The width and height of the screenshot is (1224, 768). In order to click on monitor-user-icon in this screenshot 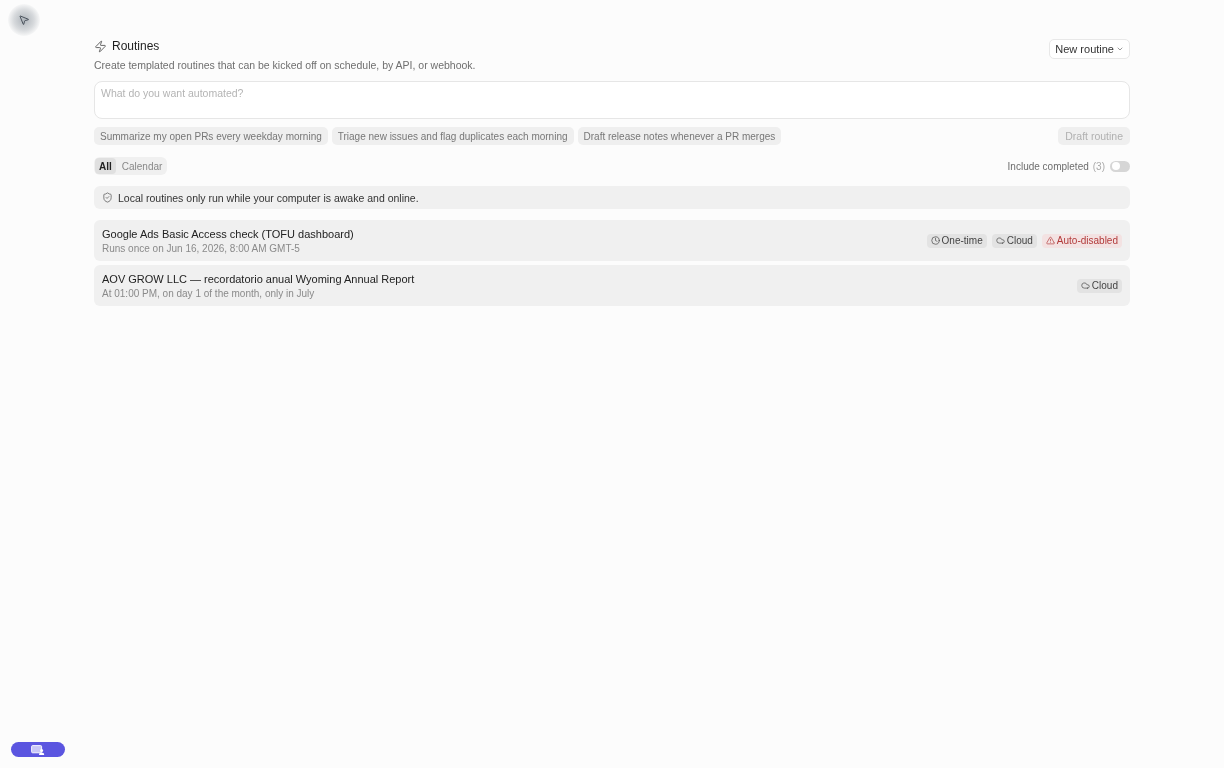, I will do `click(38, 749)`.